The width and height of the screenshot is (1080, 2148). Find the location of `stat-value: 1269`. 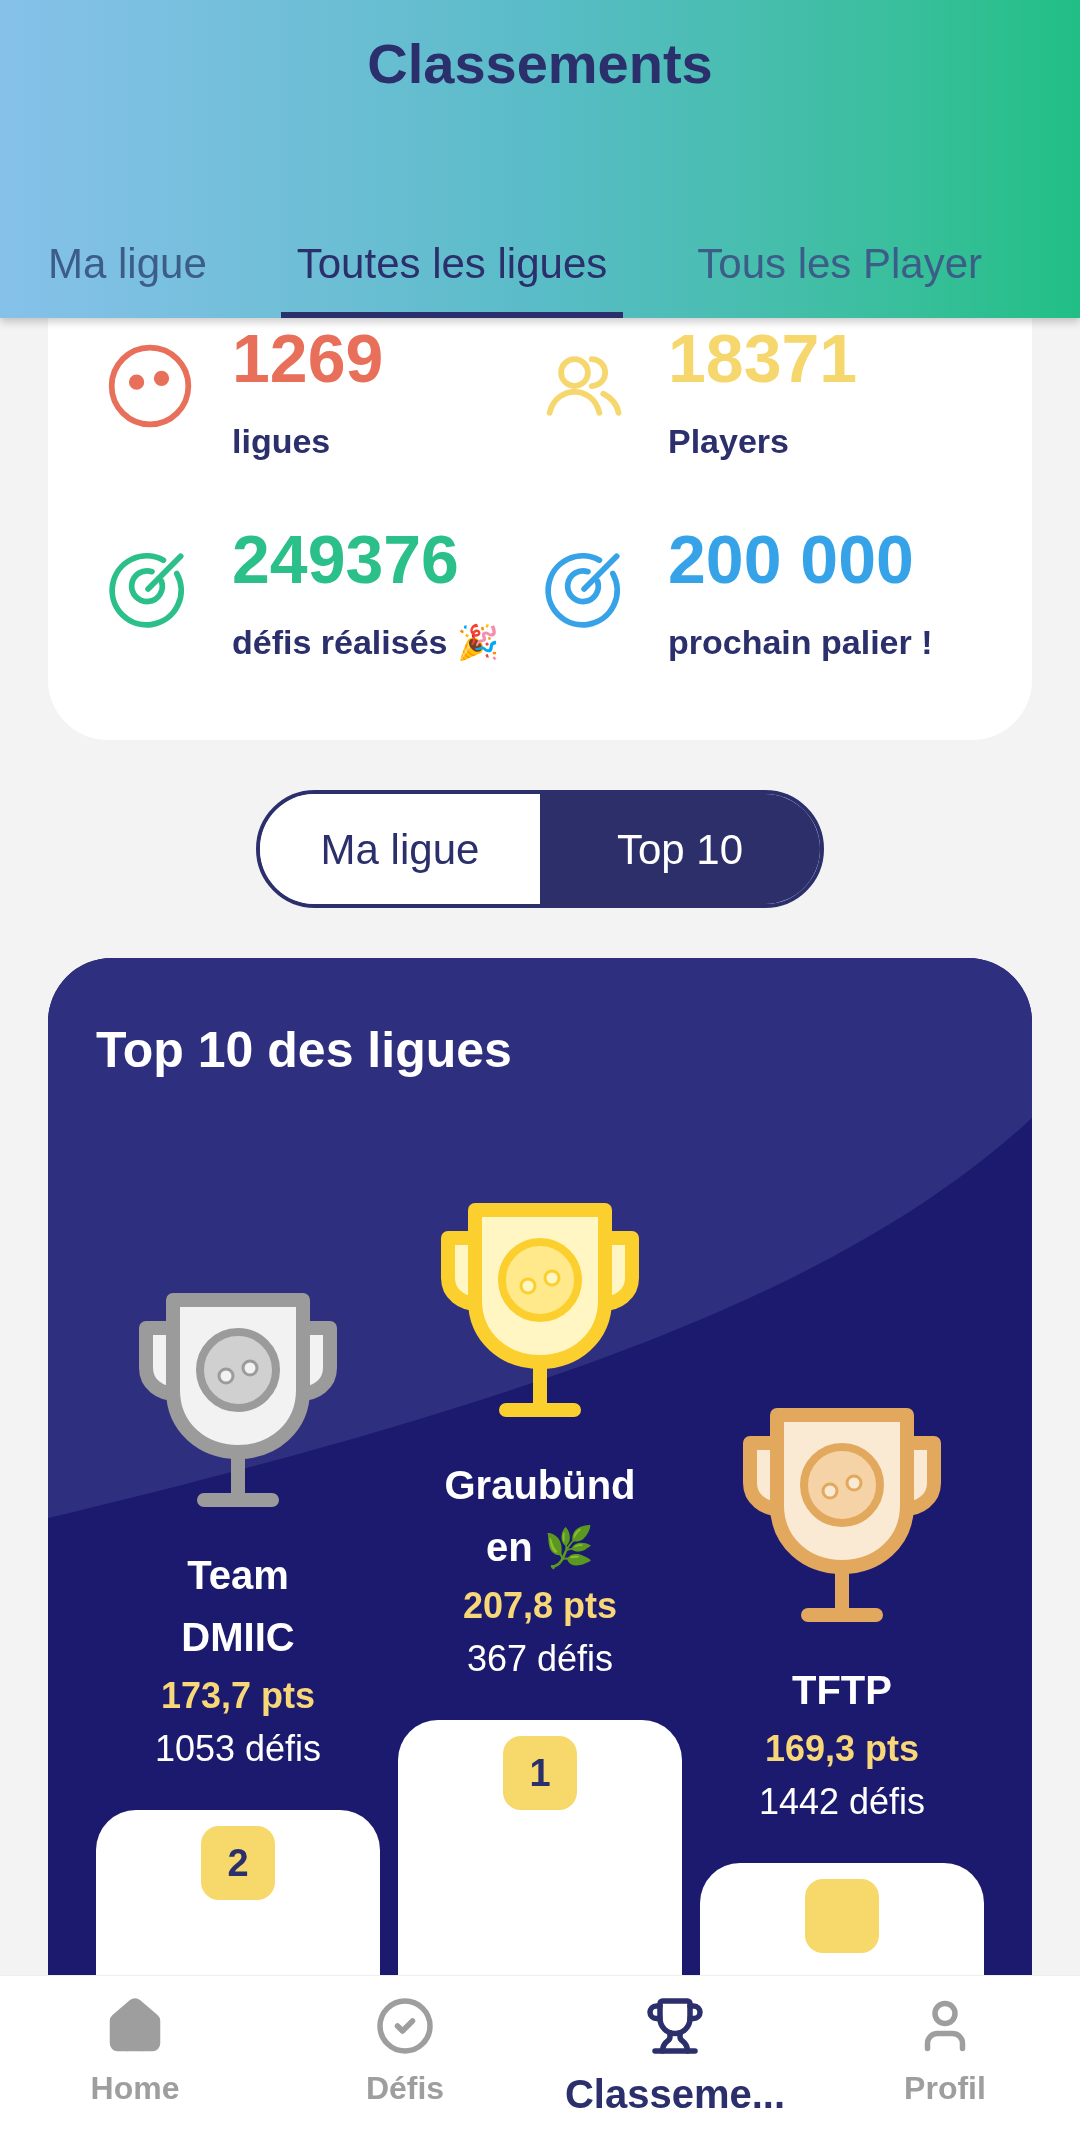

stat-value: 1269 is located at coordinates (308, 358).